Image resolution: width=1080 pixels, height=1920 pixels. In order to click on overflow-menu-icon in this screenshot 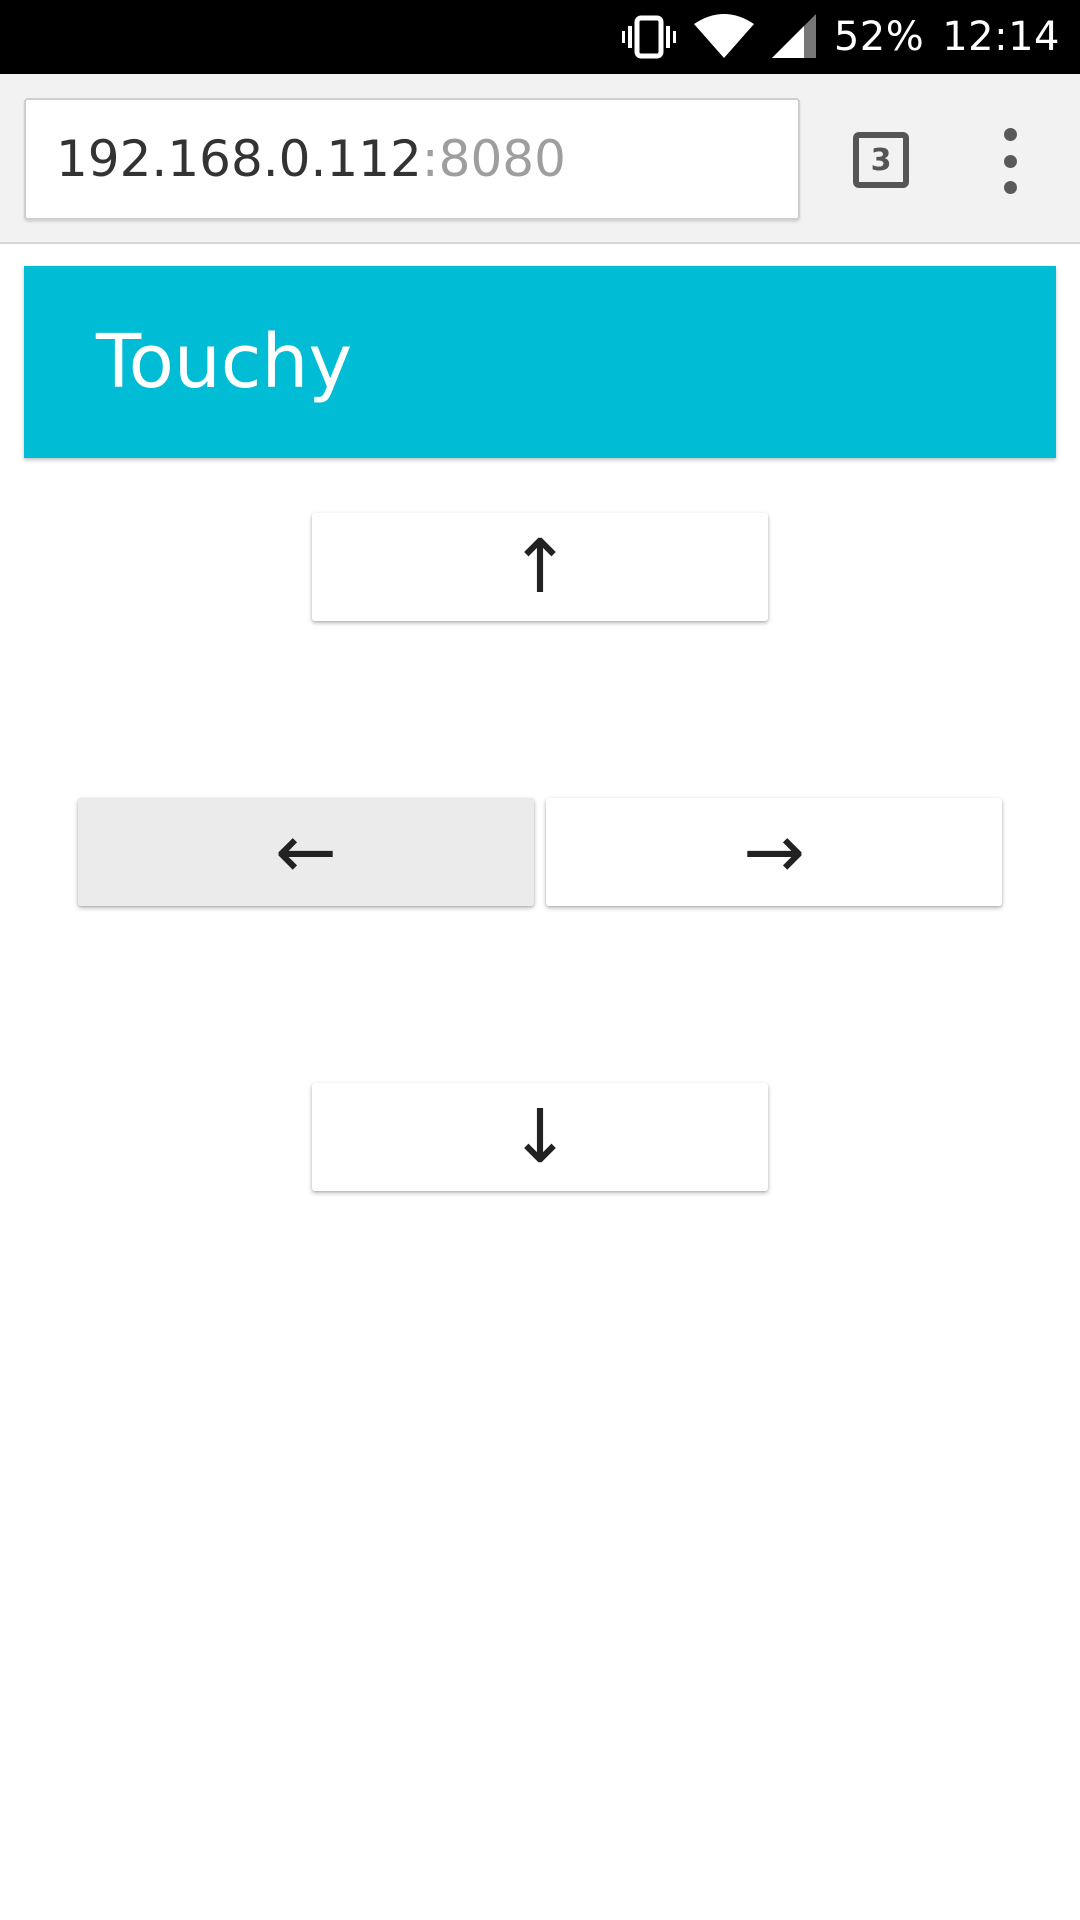, I will do `click(1010, 161)`.